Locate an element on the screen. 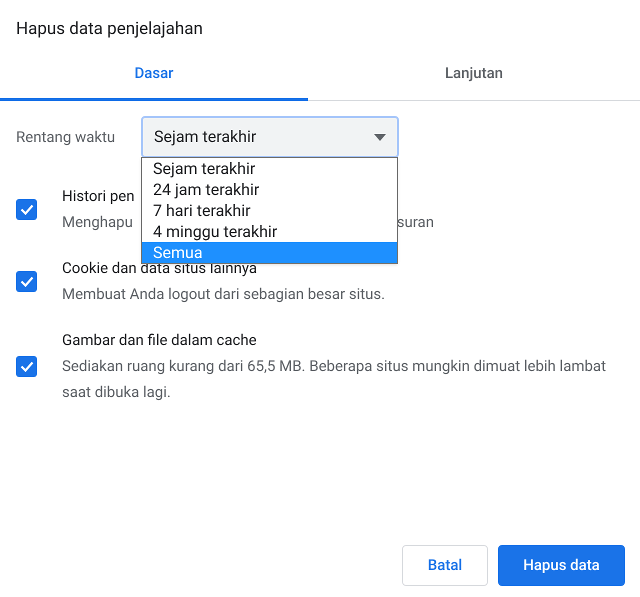  cancel-button: Batal is located at coordinates (445, 565).